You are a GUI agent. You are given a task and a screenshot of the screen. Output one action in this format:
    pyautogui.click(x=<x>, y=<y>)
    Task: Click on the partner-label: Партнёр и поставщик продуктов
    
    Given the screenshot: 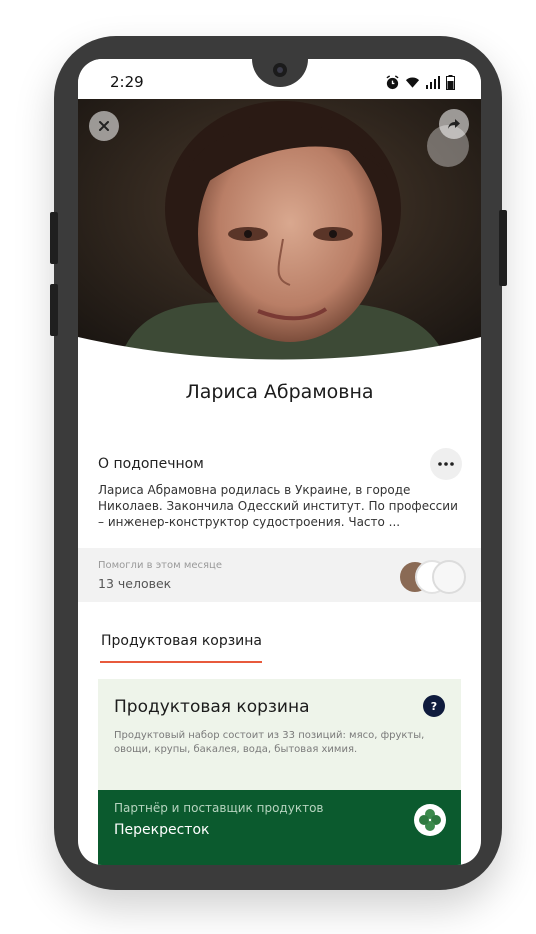 What is the action you would take?
    pyautogui.click(x=219, y=808)
    